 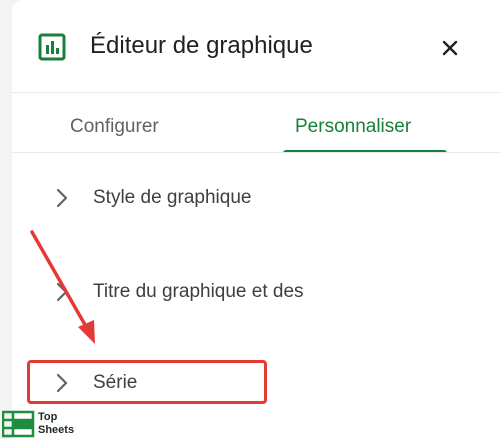 I want to click on section-label: Style de graphique, so click(x=172, y=197).